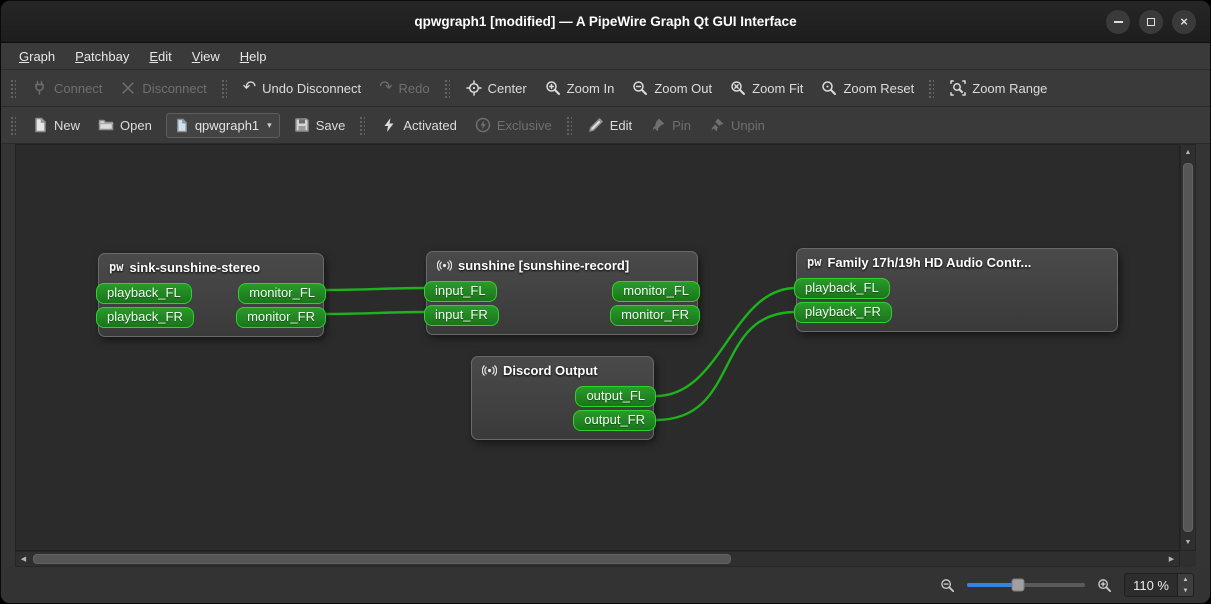  What do you see at coordinates (461, 315) in the screenshot?
I see `port-input-fr: input_FR` at bounding box center [461, 315].